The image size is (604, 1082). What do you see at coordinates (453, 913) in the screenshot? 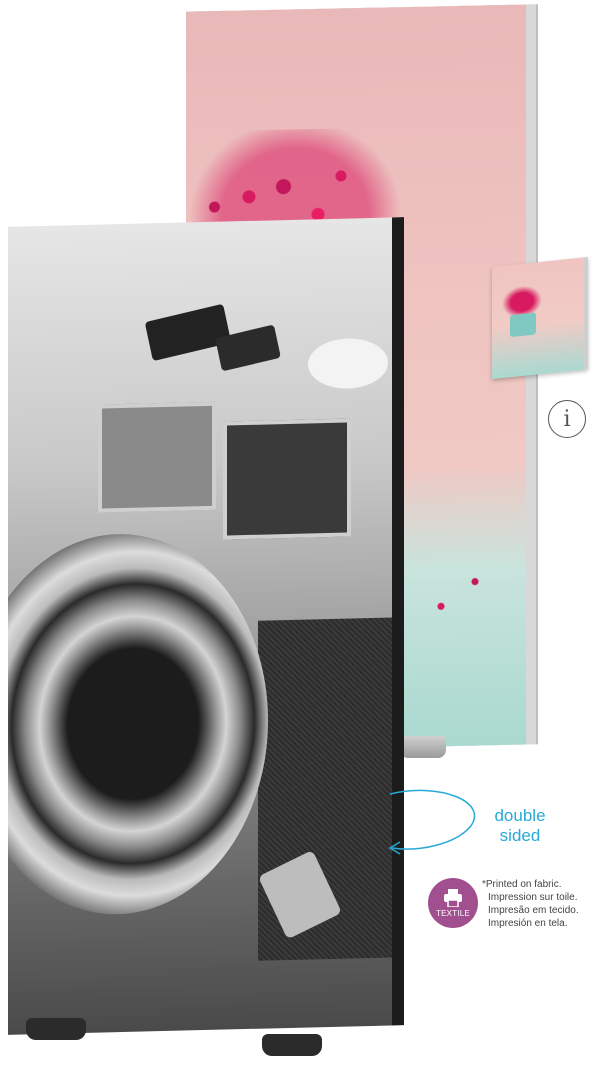
I see `textile-label: TEXTILE` at bounding box center [453, 913].